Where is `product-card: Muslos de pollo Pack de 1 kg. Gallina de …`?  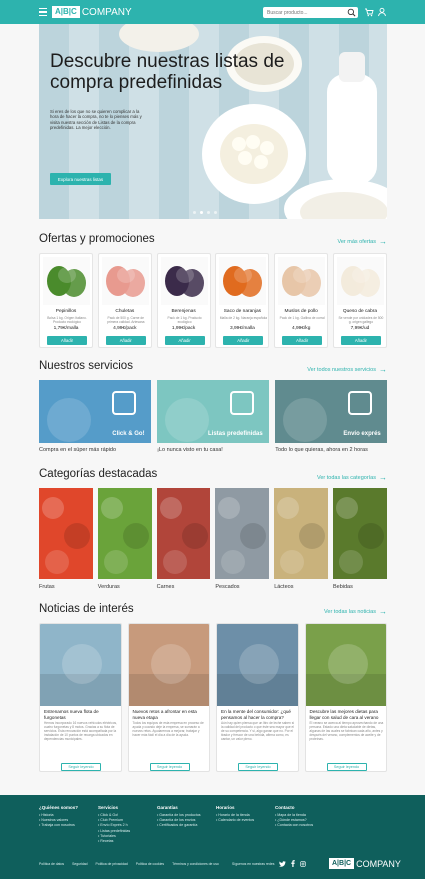
product-card: Muslos de pollo Pack de 1 kg. Gallina de … is located at coordinates (301, 300).